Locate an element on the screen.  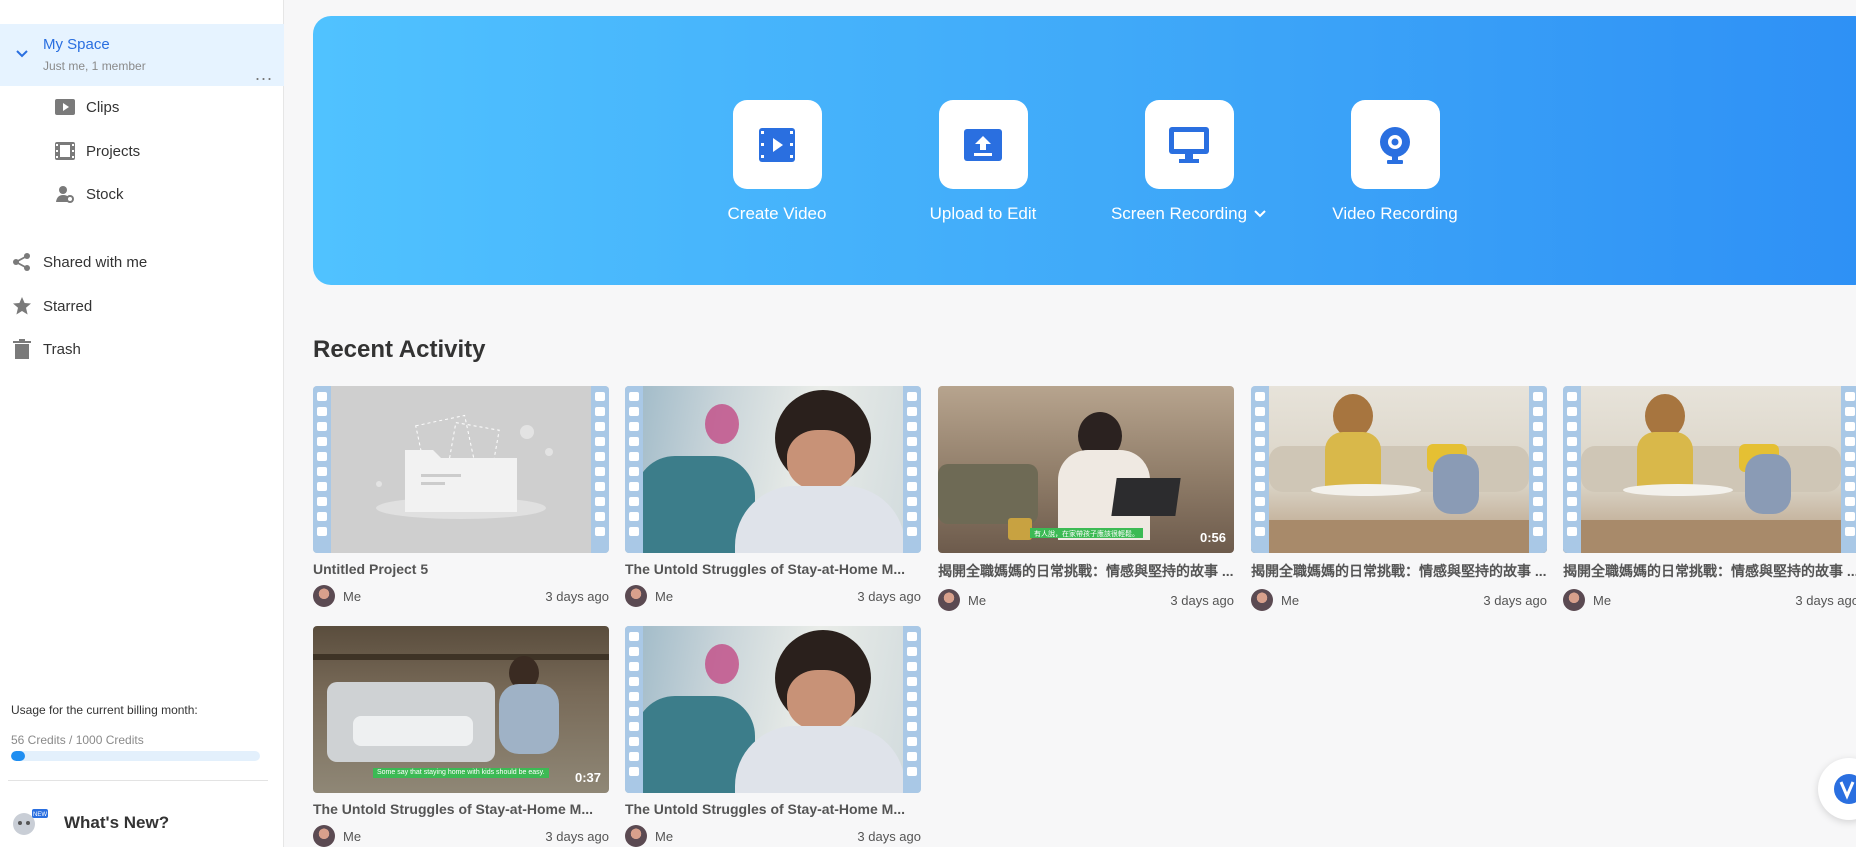
screen-recording-text: Screen Recording is located at coordinates (1179, 213).